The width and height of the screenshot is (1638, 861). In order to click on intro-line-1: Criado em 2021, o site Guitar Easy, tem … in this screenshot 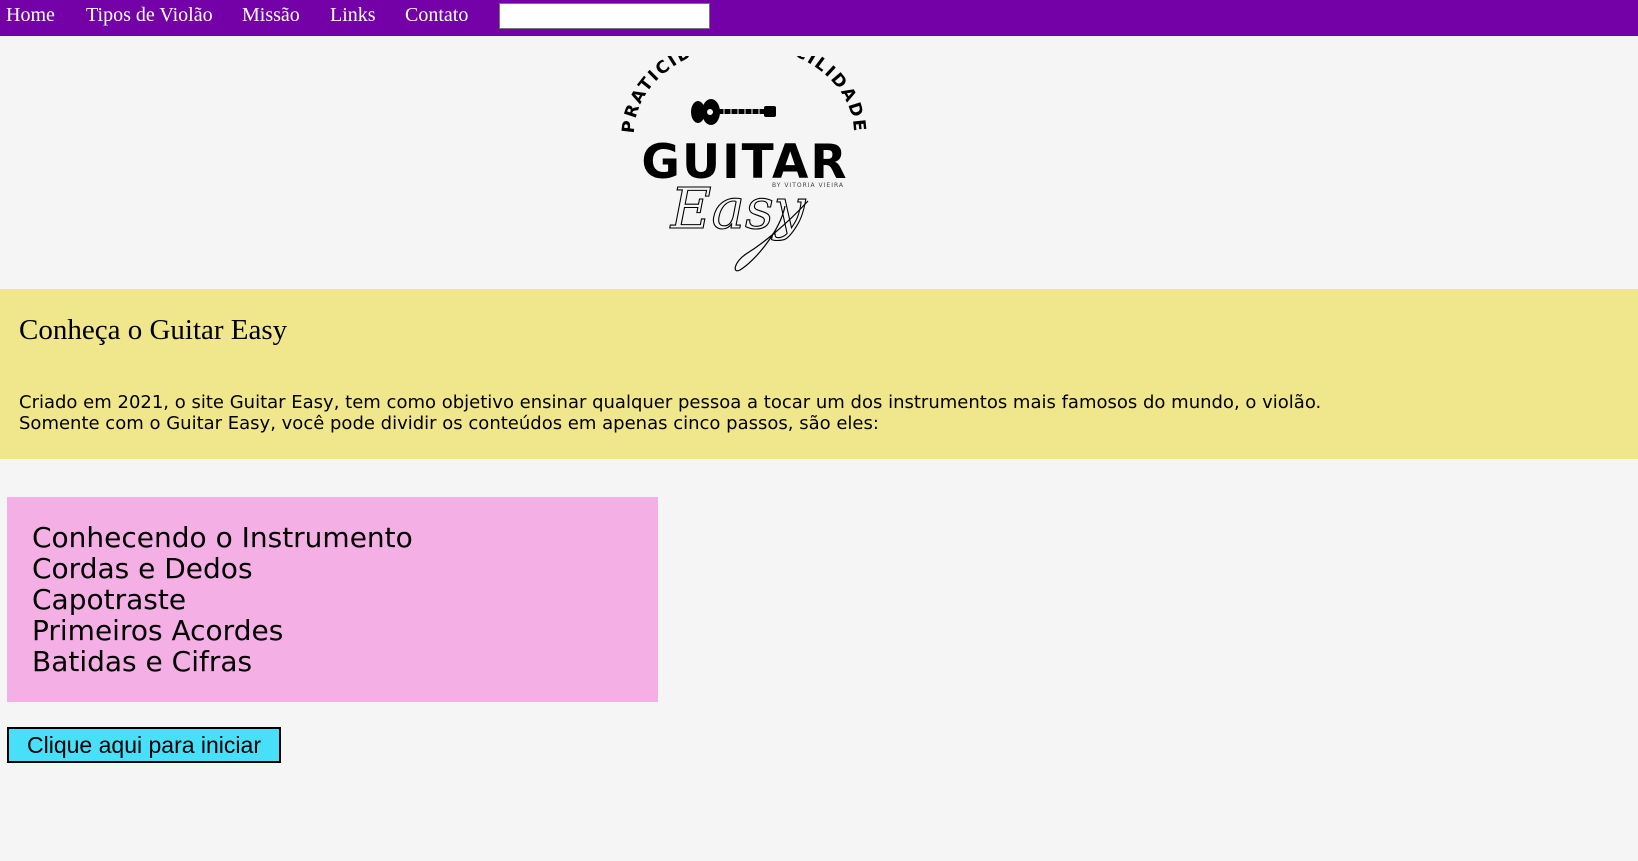, I will do `click(670, 402)`.